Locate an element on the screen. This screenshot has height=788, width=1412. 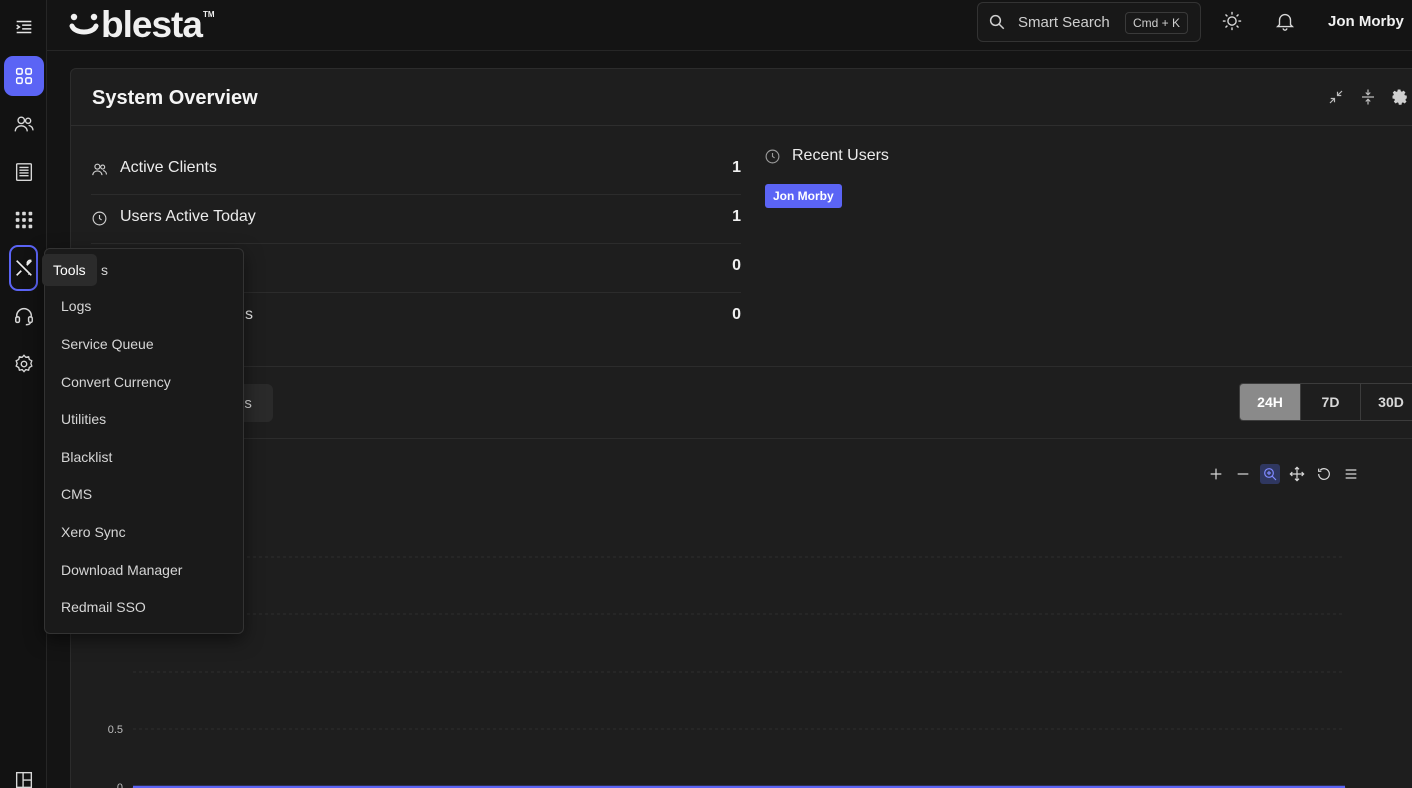
stat-label: Users Active Today is located at coordinates (188, 216).